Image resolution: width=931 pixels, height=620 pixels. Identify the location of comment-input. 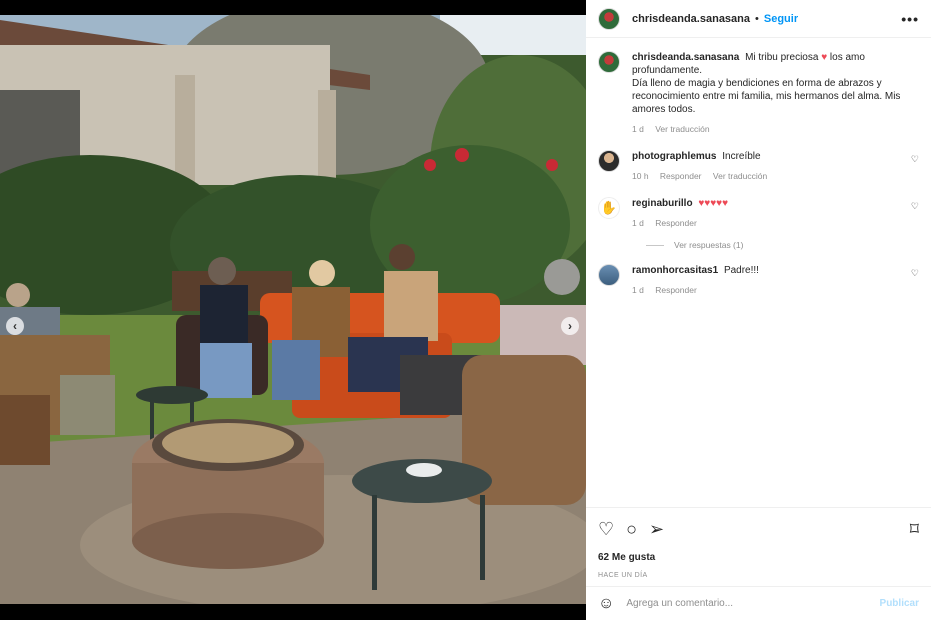
(753, 603).